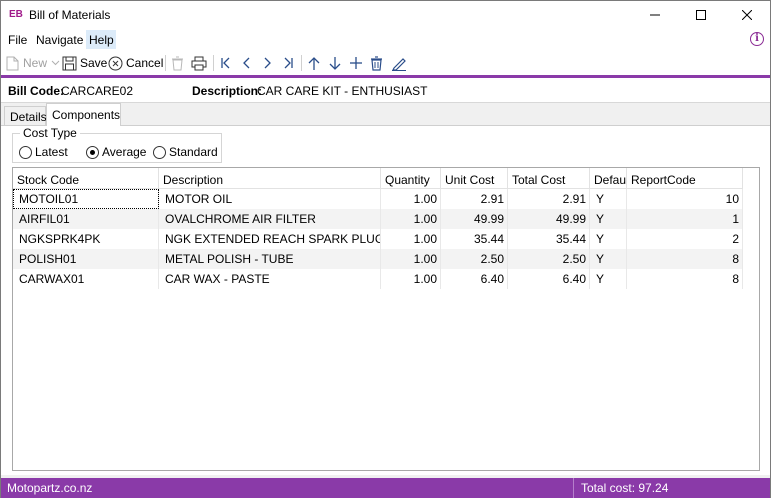 The width and height of the screenshot is (771, 498). What do you see at coordinates (549, 199) in the screenshot?
I see `cell-total-cost: 2.91` at bounding box center [549, 199].